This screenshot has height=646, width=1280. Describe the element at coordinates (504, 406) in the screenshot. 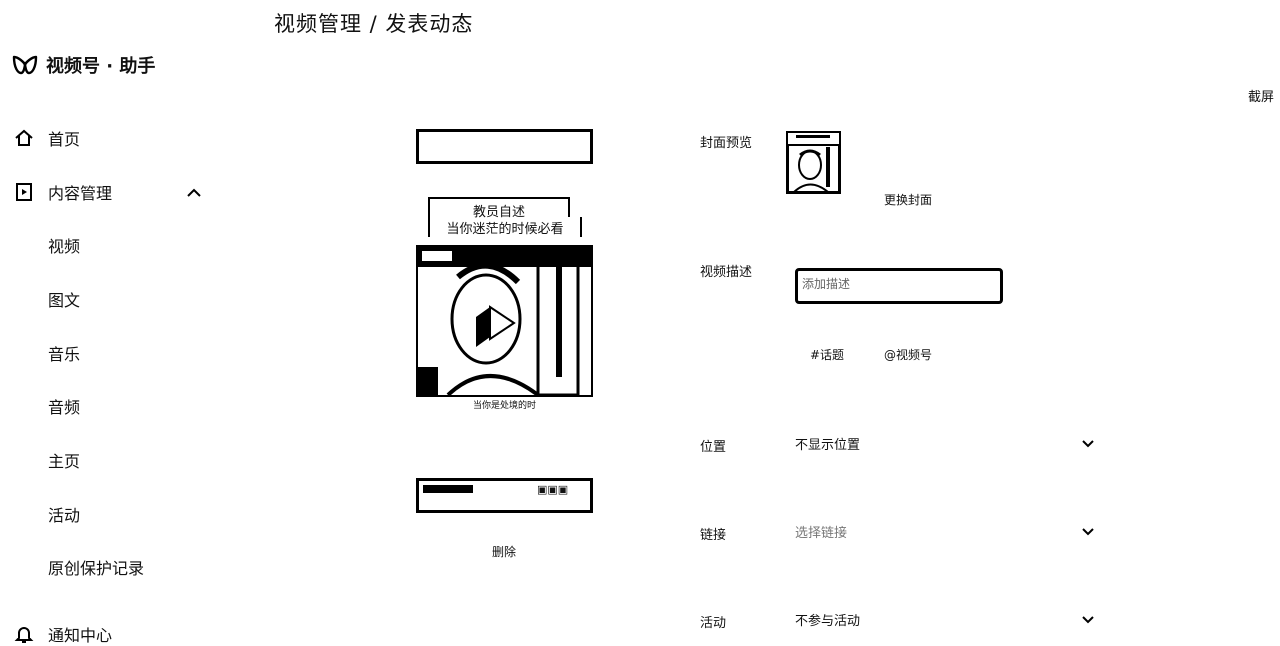

I see `video-caption: 当你是处境的时` at that location.